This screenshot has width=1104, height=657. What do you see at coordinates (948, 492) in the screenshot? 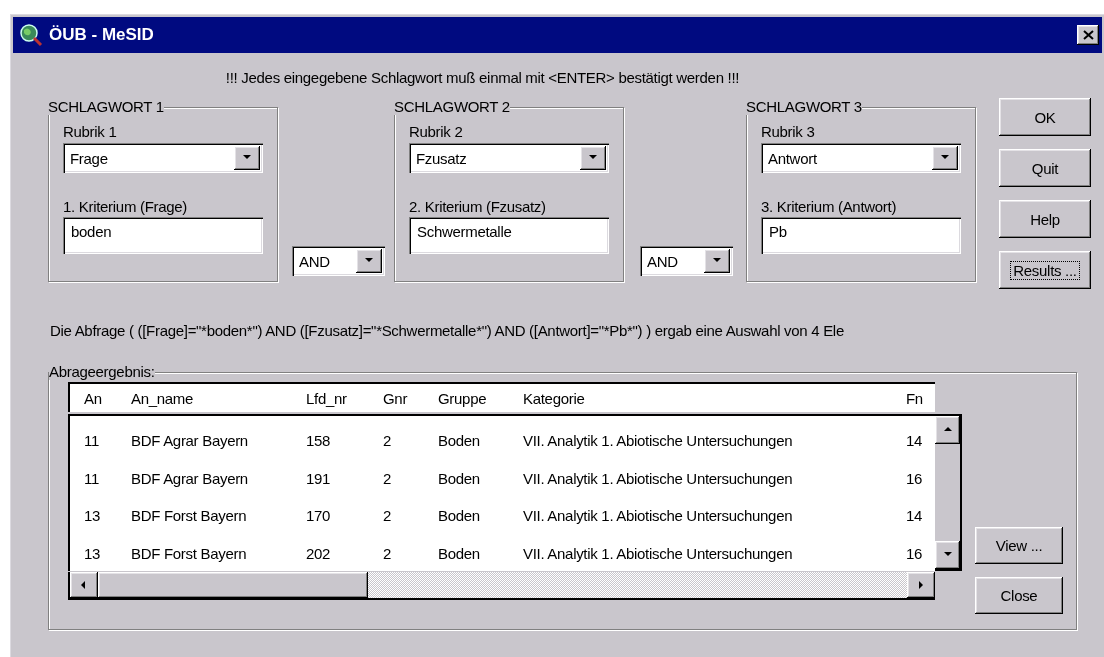
I see `vertical-scrollbar` at bounding box center [948, 492].